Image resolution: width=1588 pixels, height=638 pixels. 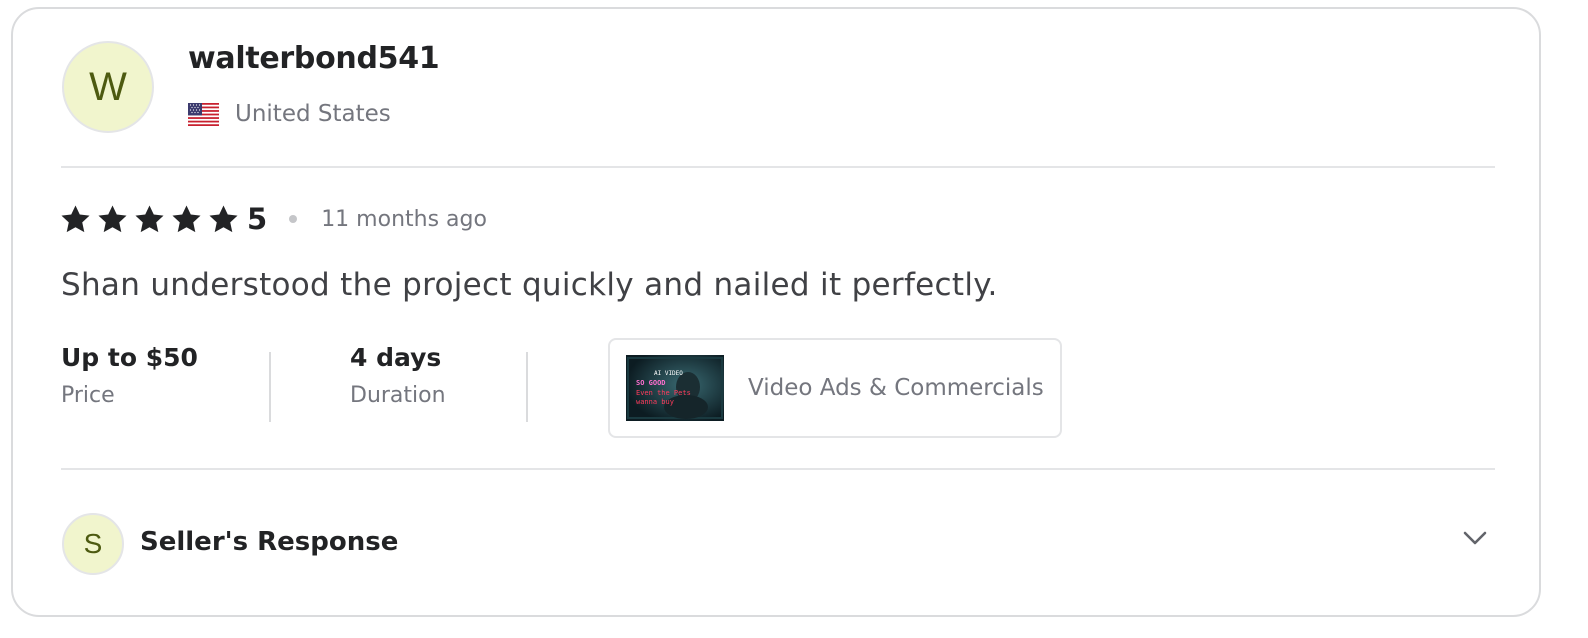 I want to click on country-name: United States, so click(x=313, y=114).